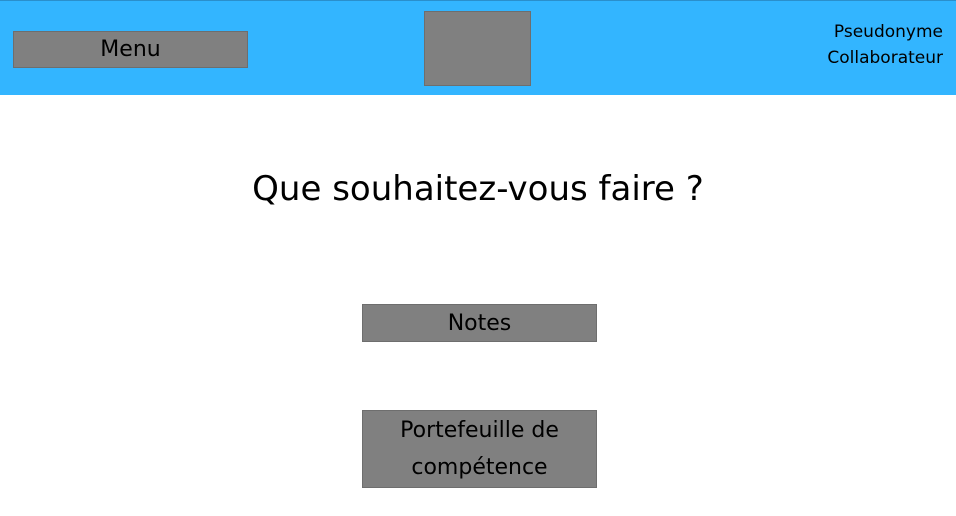 Image resolution: width=956 pixels, height=516 pixels. What do you see at coordinates (478, 189) in the screenshot?
I see `page-title: Que souhaitez-vous faire ?` at bounding box center [478, 189].